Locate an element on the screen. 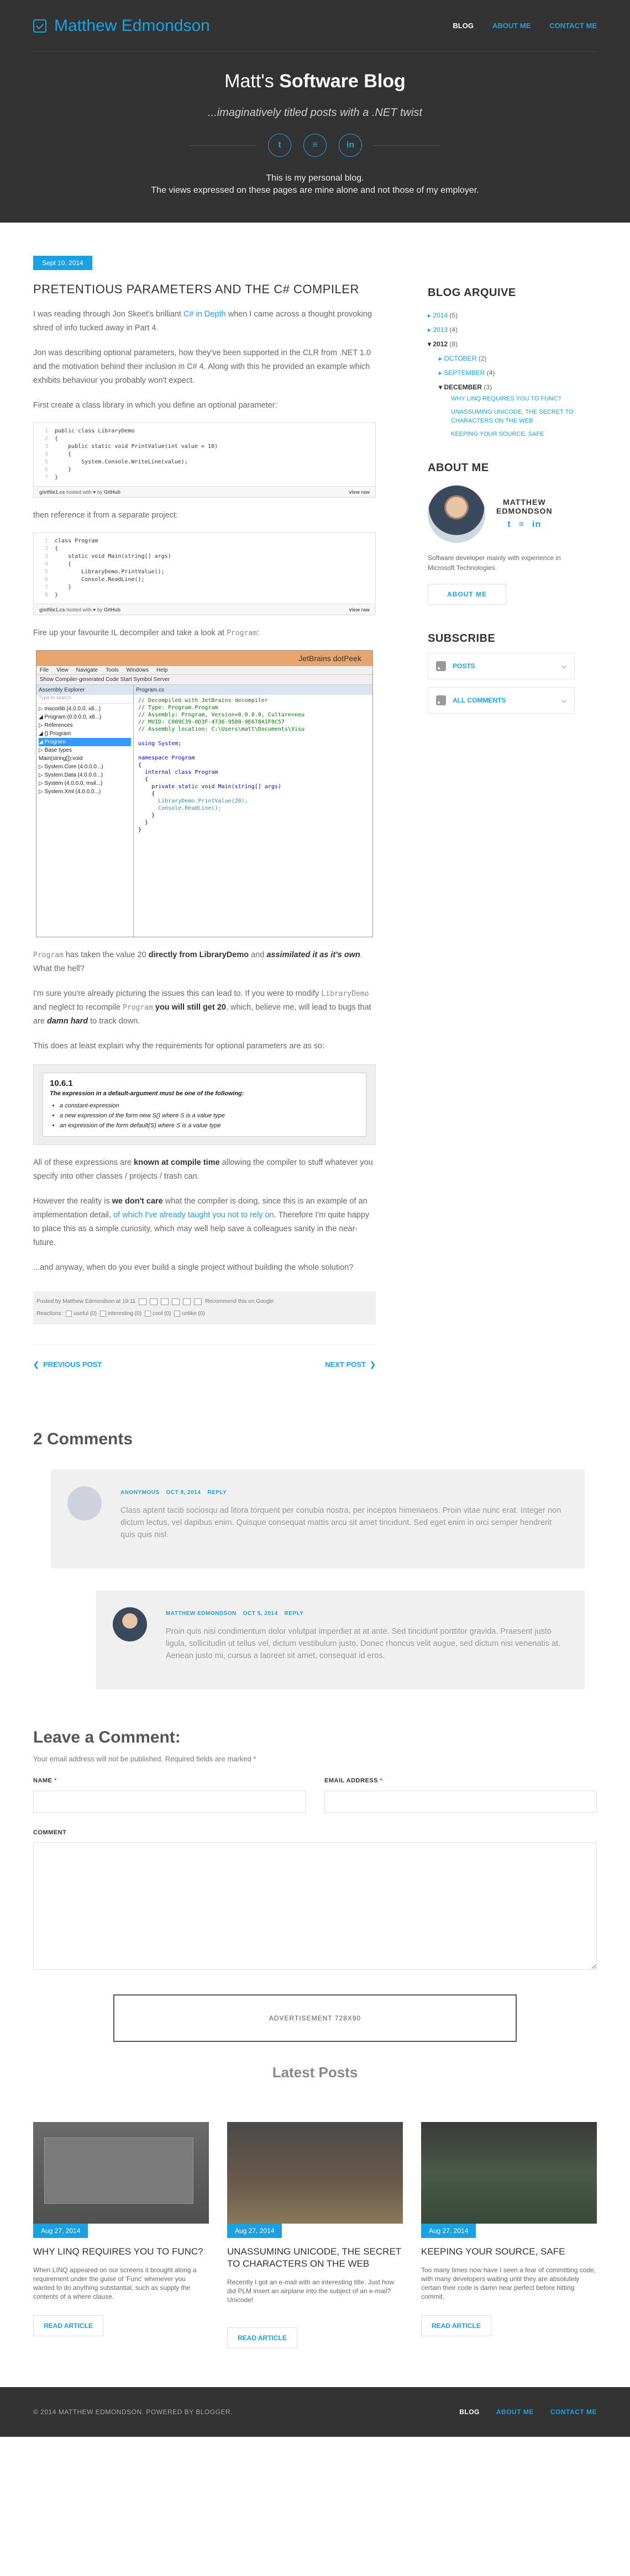 The image size is (630, 2576). subscribe-comments: ALL COMMENTS ⌵ is located at coordinates (502, 700).